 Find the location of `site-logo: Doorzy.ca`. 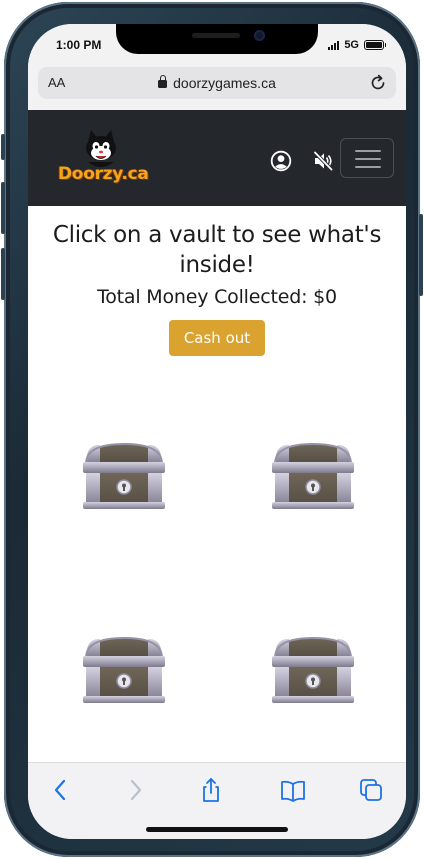

site-logo: Doorzy.ca is located at coordinates (103, 158).